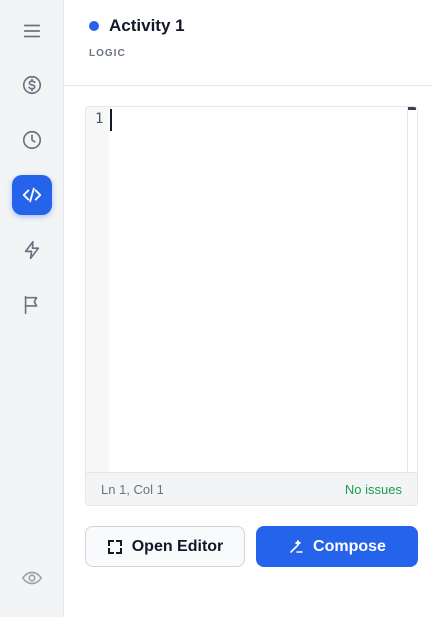 The height and width of the screenshot is (617, 432). Describe the element at coordinates (177, 546) in the screenshot. I see `open-editor-label: Open Editor` at that location.